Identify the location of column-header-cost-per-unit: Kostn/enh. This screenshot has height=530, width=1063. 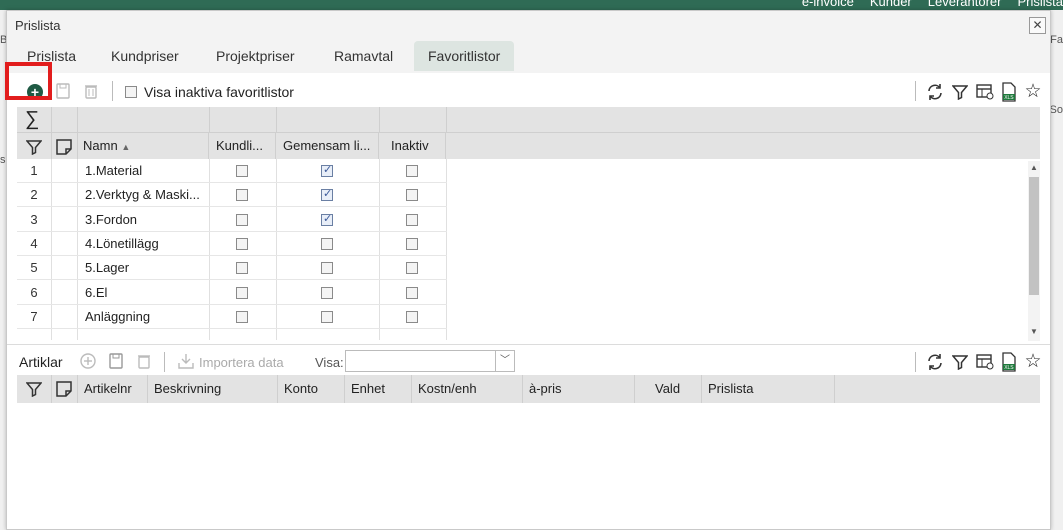
(467, 389).